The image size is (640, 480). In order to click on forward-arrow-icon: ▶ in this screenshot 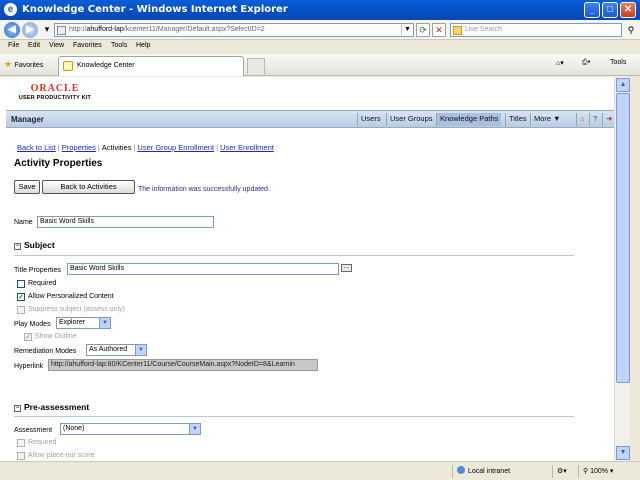, I will do `click(30, 30)`.